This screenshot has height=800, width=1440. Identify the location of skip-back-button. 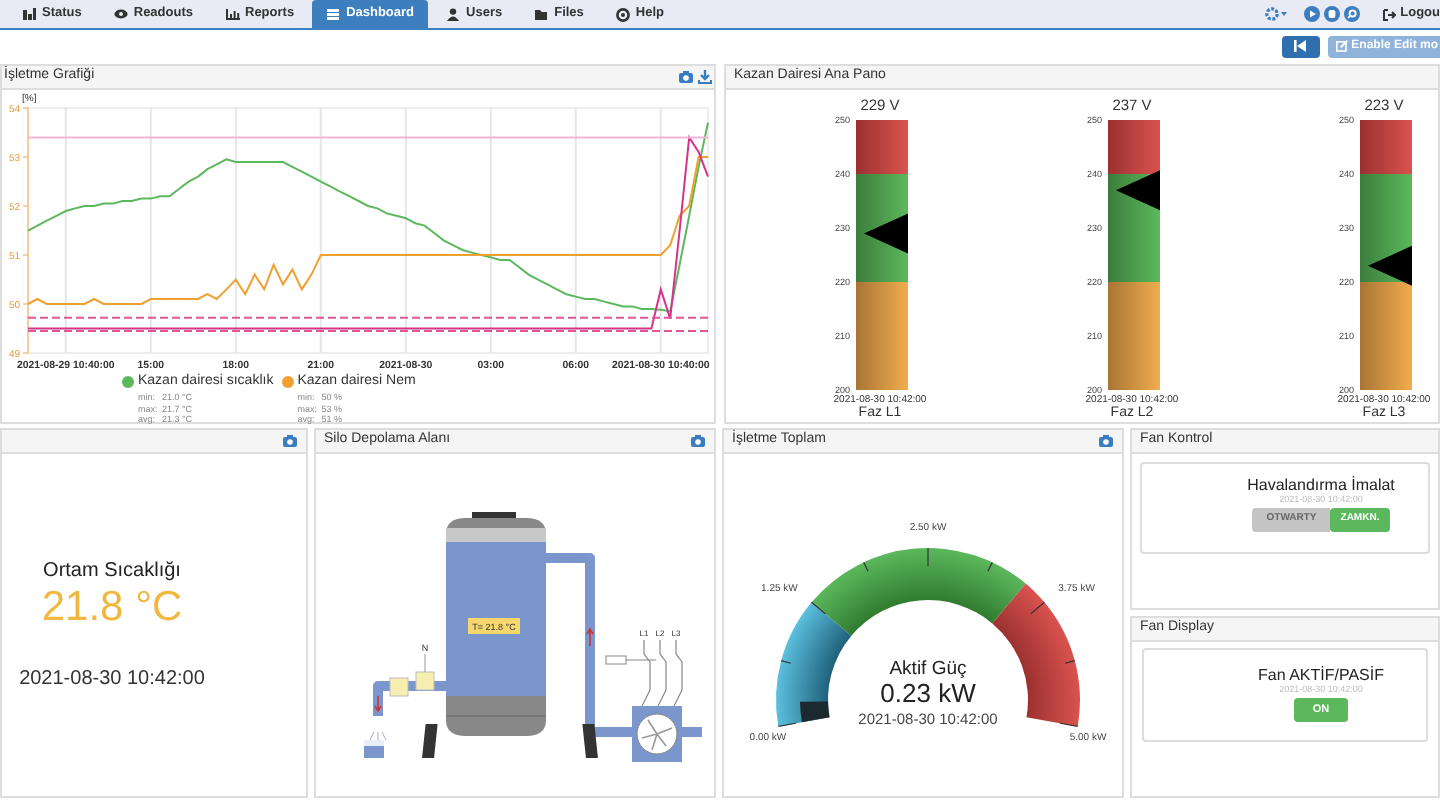
(1300, 46).